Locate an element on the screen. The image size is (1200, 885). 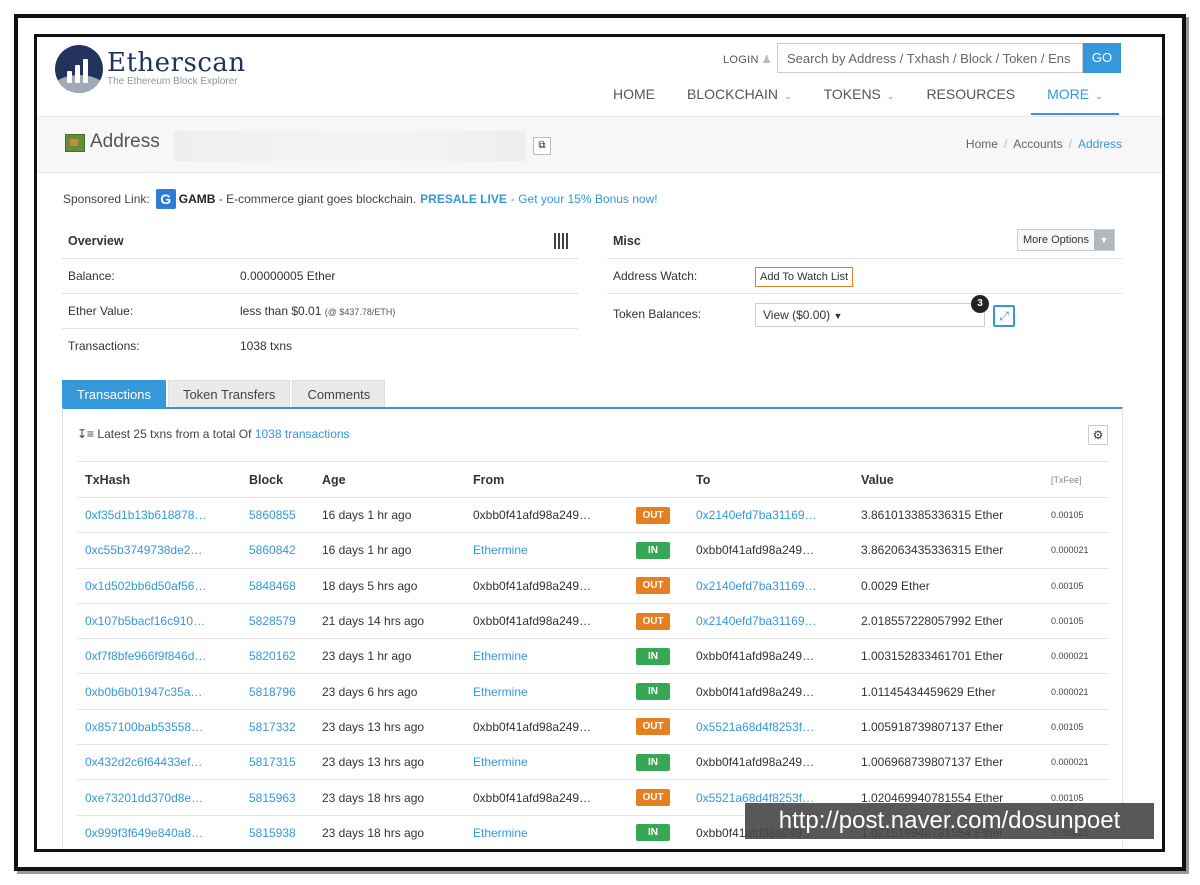
block-link: 5860855 is located at coordinates (277, 515).